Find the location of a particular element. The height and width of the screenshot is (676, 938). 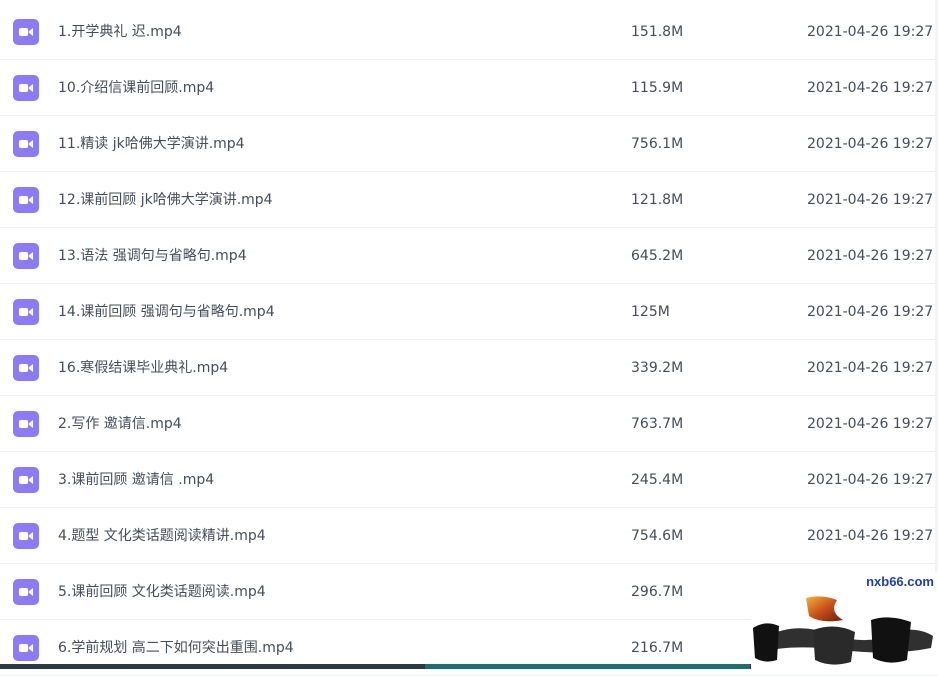

file-size: 339.2M is located at coordinates (657, 368).